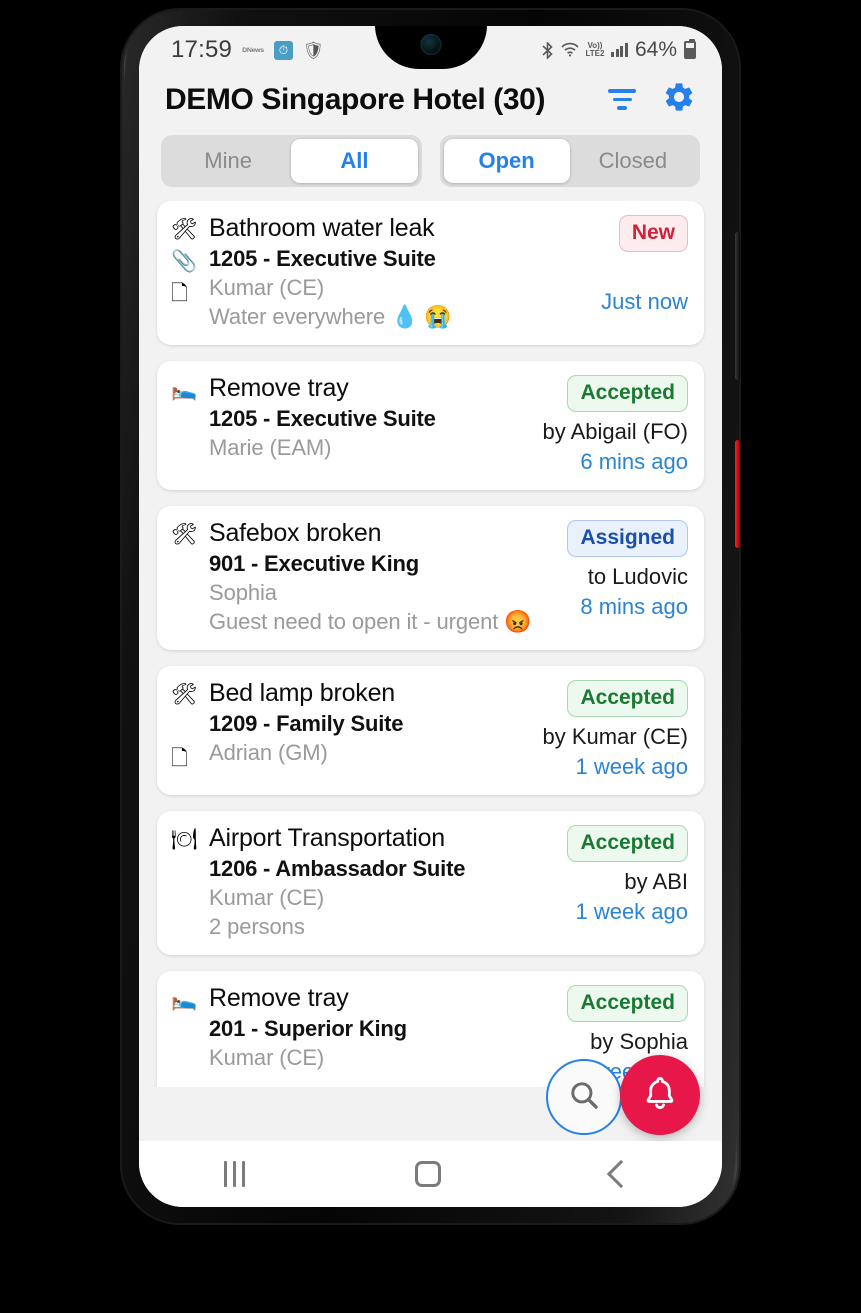 Image resolution: width=861 pixels, height=1313 pixels. I want to click on row-icons: 🍽, so click(190, 882).